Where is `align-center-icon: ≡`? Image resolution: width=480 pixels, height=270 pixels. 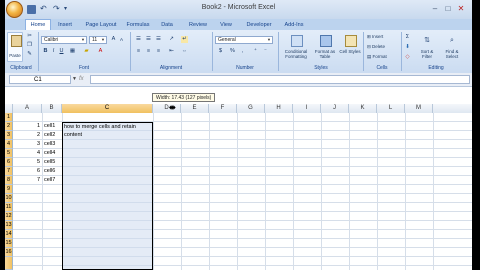 align-center-icon: ≡ is located at coordinates (148, 51).